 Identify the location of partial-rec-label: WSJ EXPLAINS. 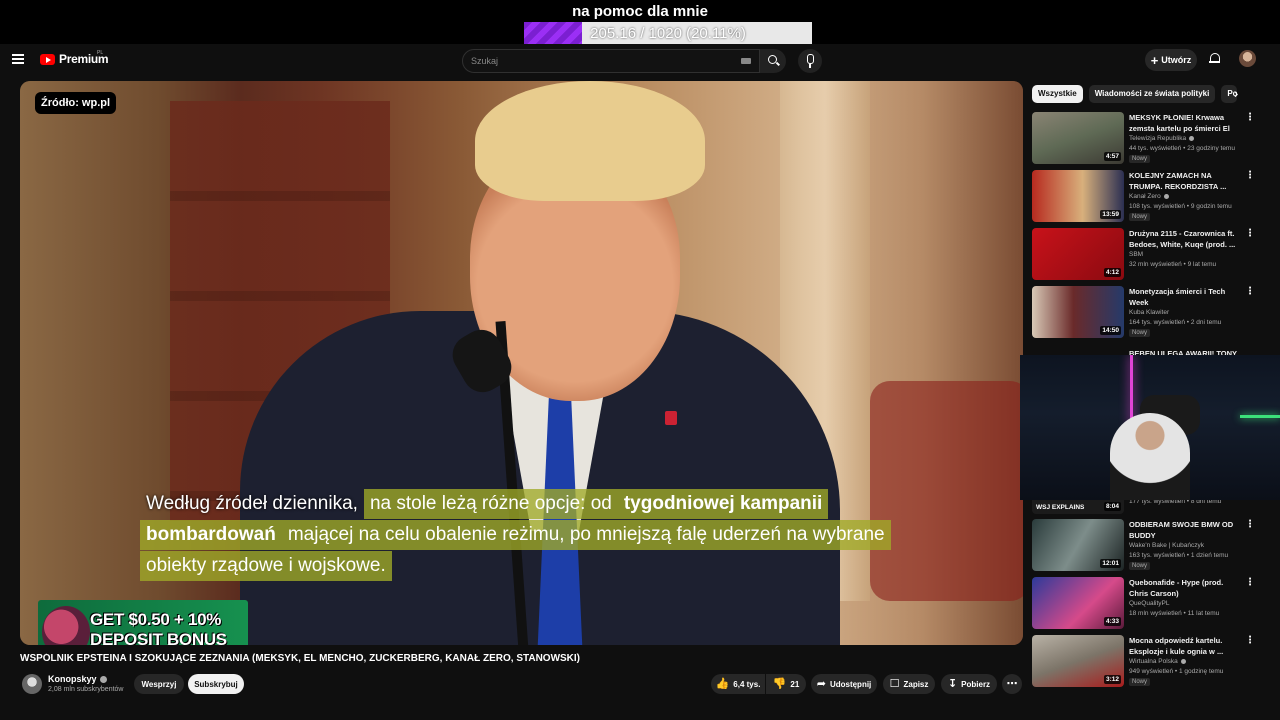
(1060, 507).